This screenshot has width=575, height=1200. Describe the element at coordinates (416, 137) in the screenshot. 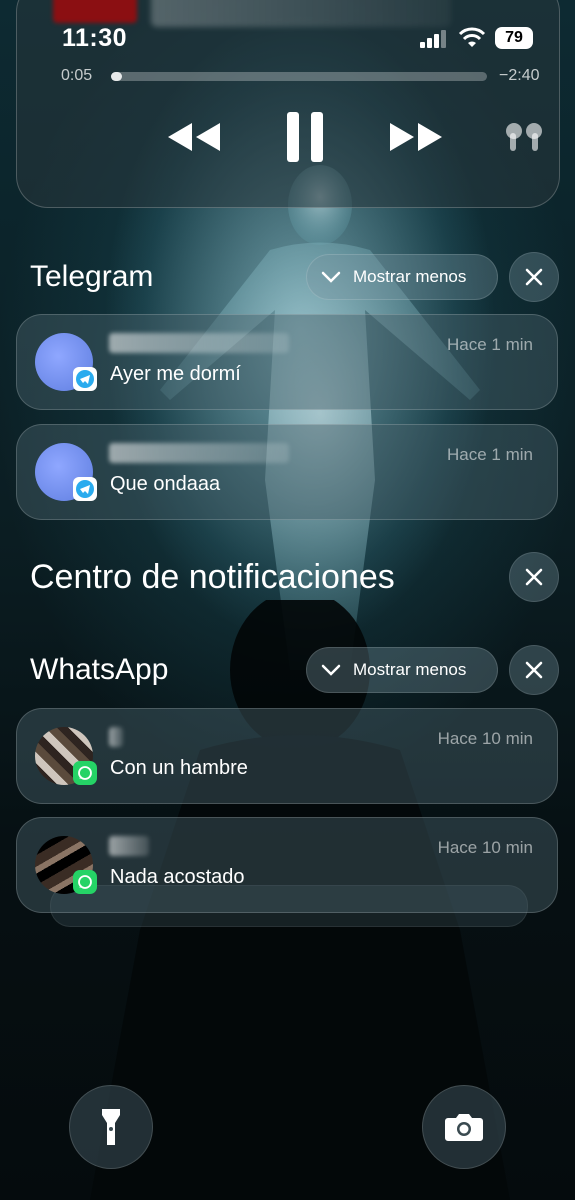

I see `fast-forward-icon` at that location.